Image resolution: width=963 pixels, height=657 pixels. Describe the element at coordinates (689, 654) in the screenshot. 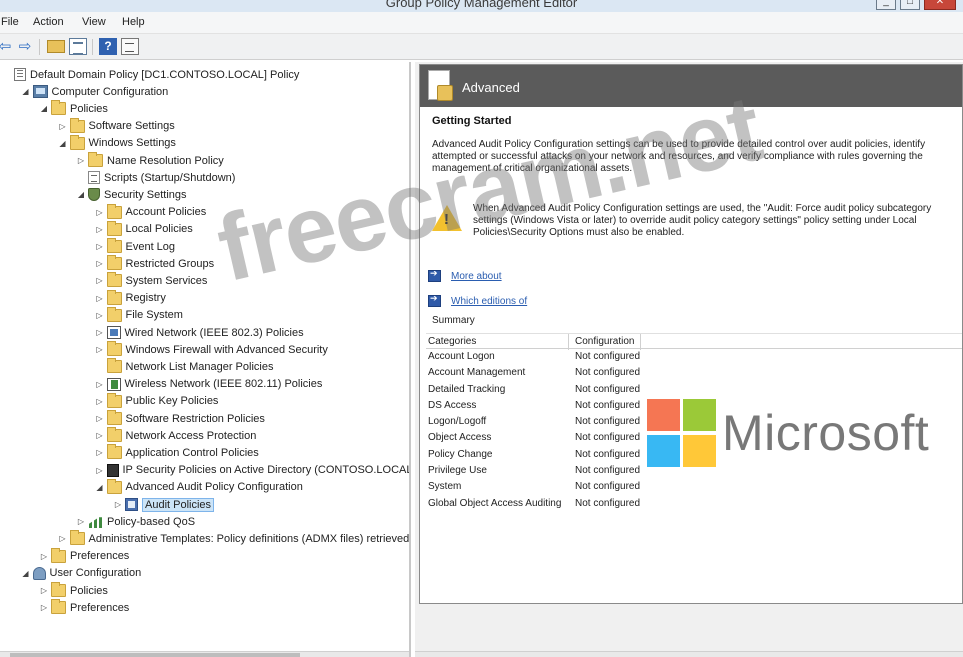

I see `details-horizontal-scrollbar` at that location.